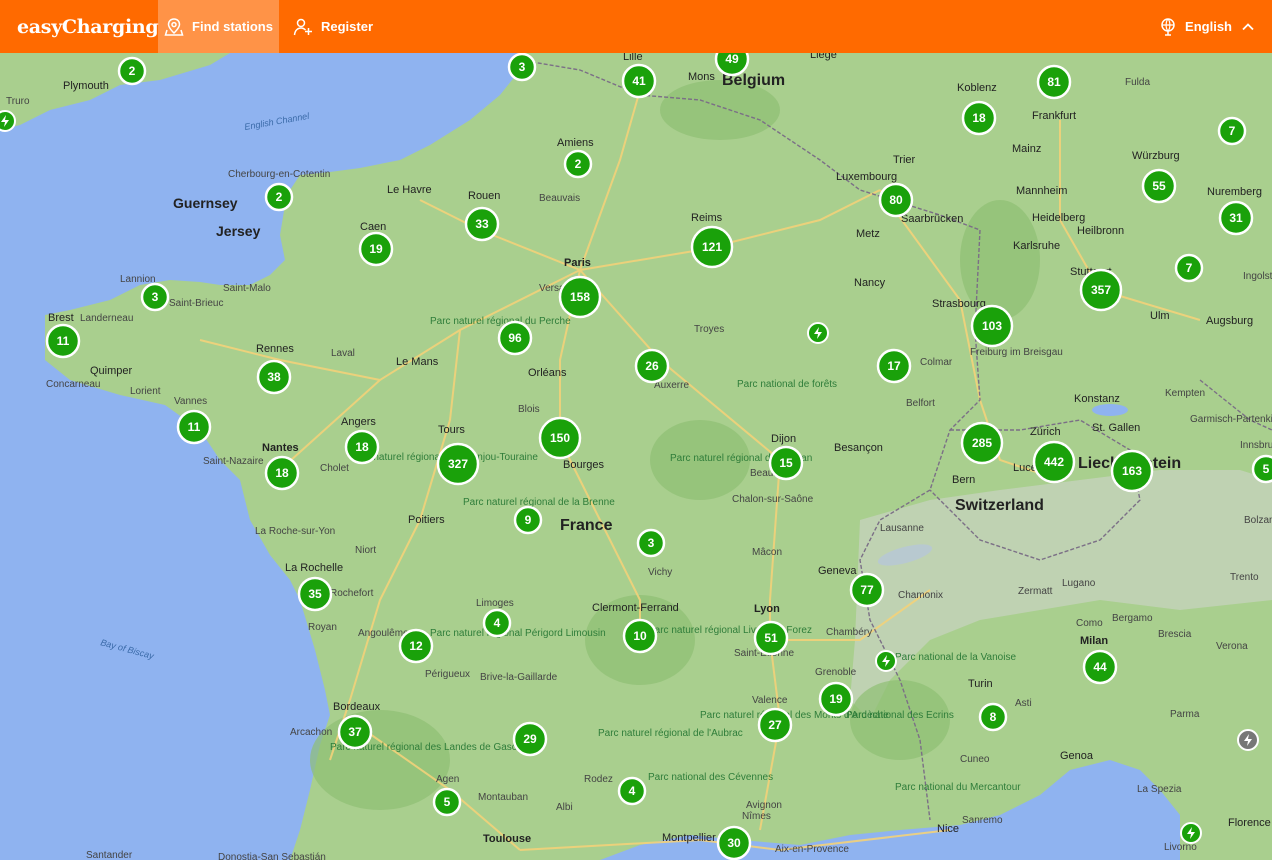  What do you see at coordinates (482, 224) in the screenshot?
I see `station-cluster-marker: 33` at bounding box center [482, 224].